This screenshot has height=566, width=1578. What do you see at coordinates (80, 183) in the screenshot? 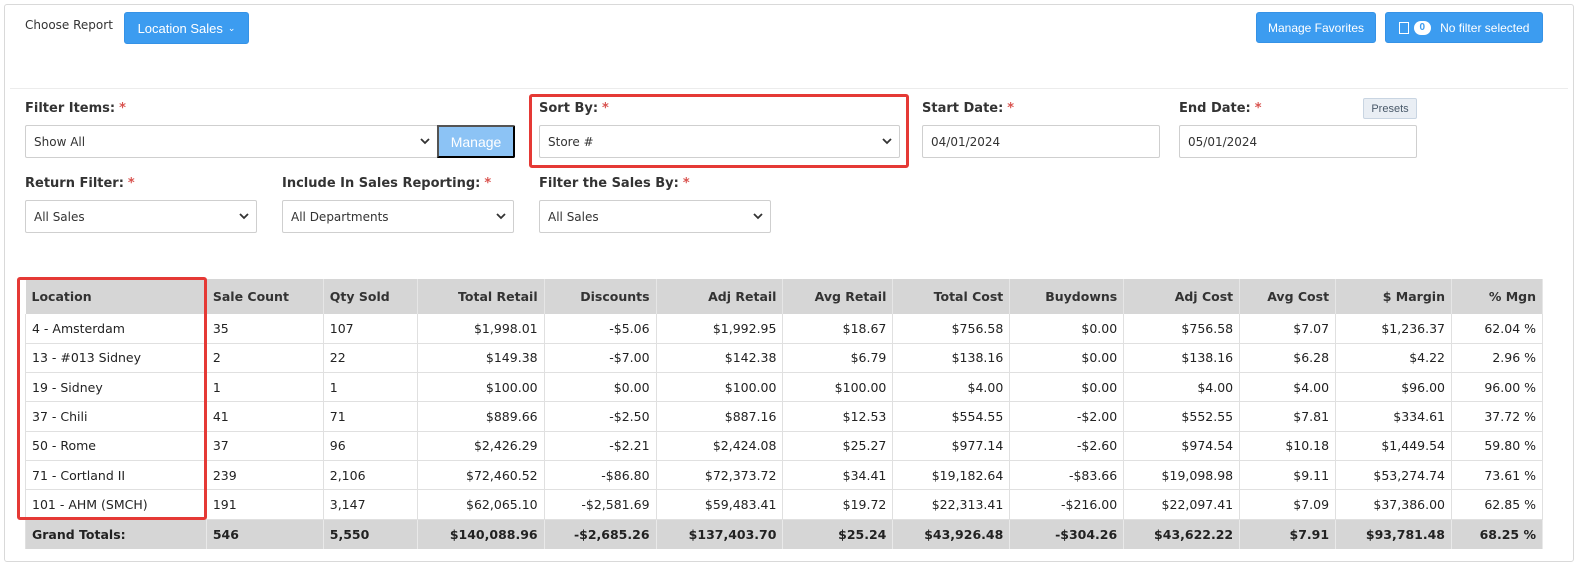
I see `return-filter-label: Return Filter: *` at bounding box center [80, 183].